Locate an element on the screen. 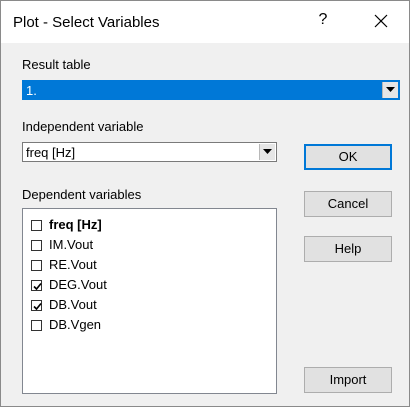 This screenshot has width=410, height=407. result-table-select: 1. is located at coordinates (211, 90).